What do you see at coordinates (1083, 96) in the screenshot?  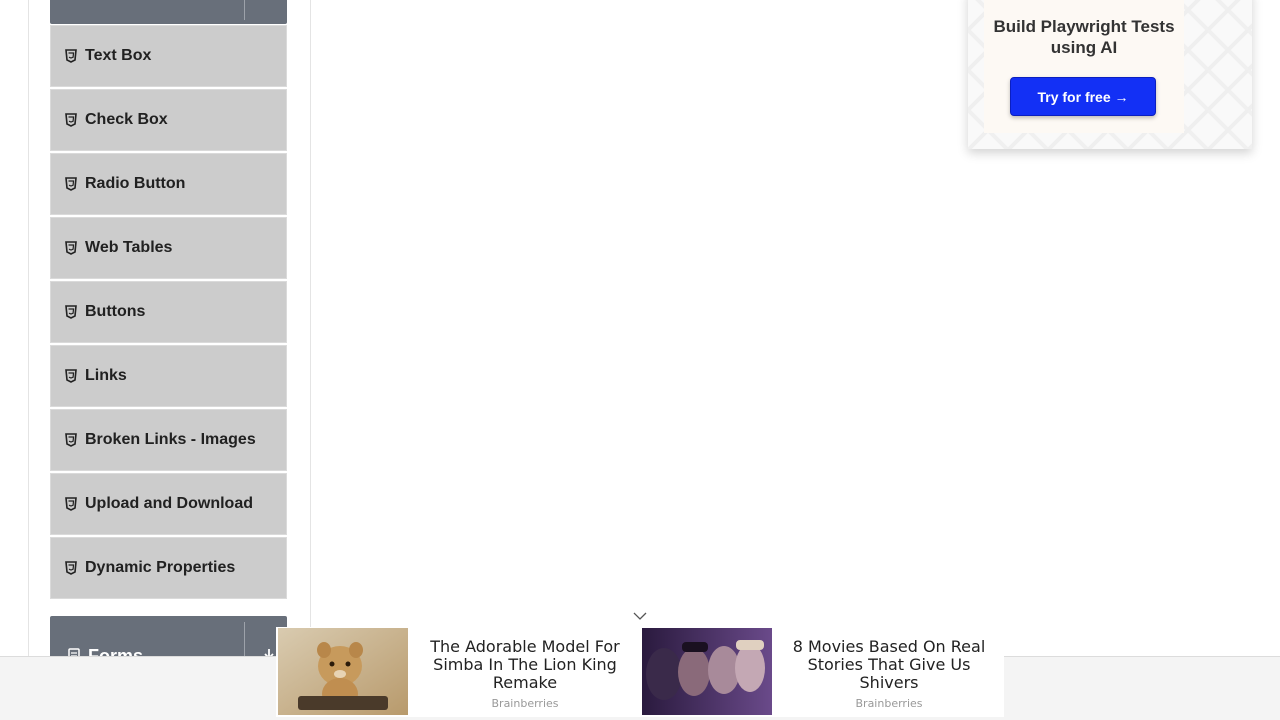 I see `try-for-free-button: Try for free →` at bounding box center [1083, 96].